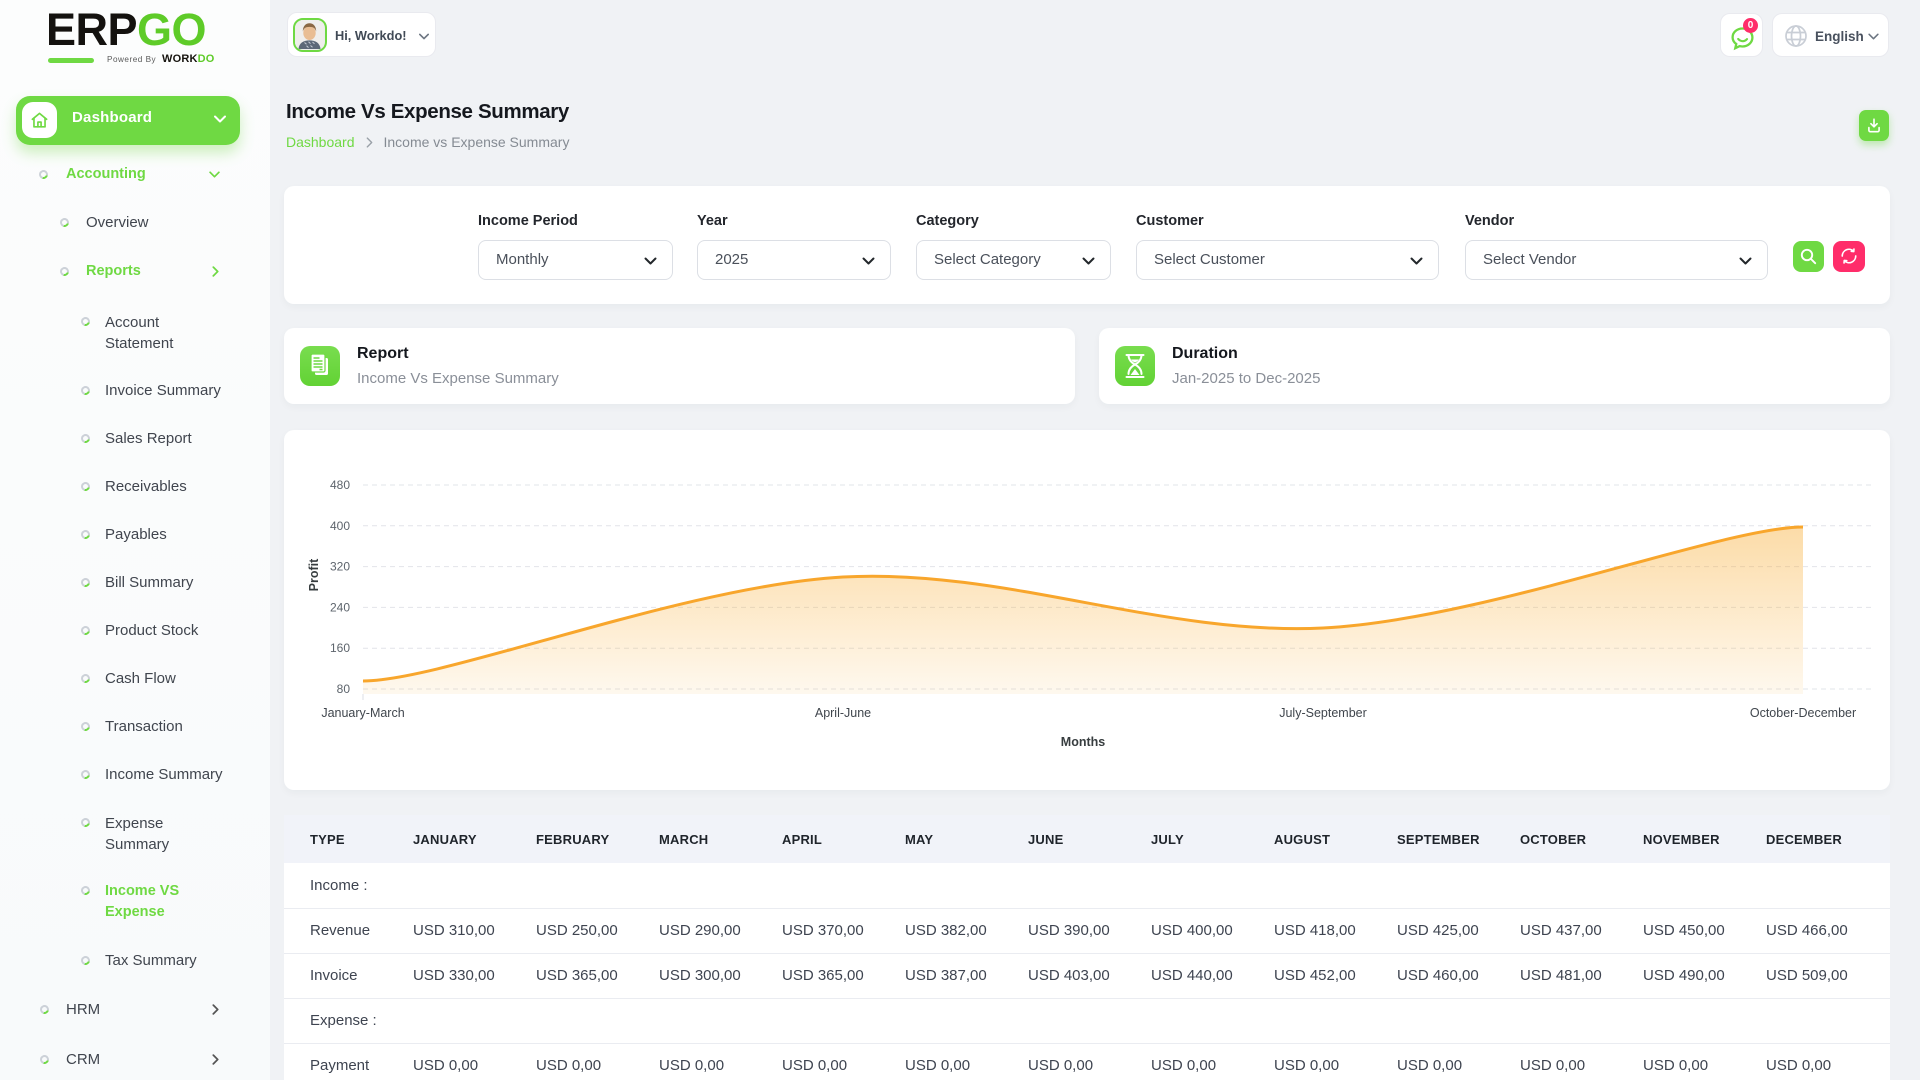 This screenshot has width=1920, height=1080. I want to click on svg-text: 240, so click(340, 607).